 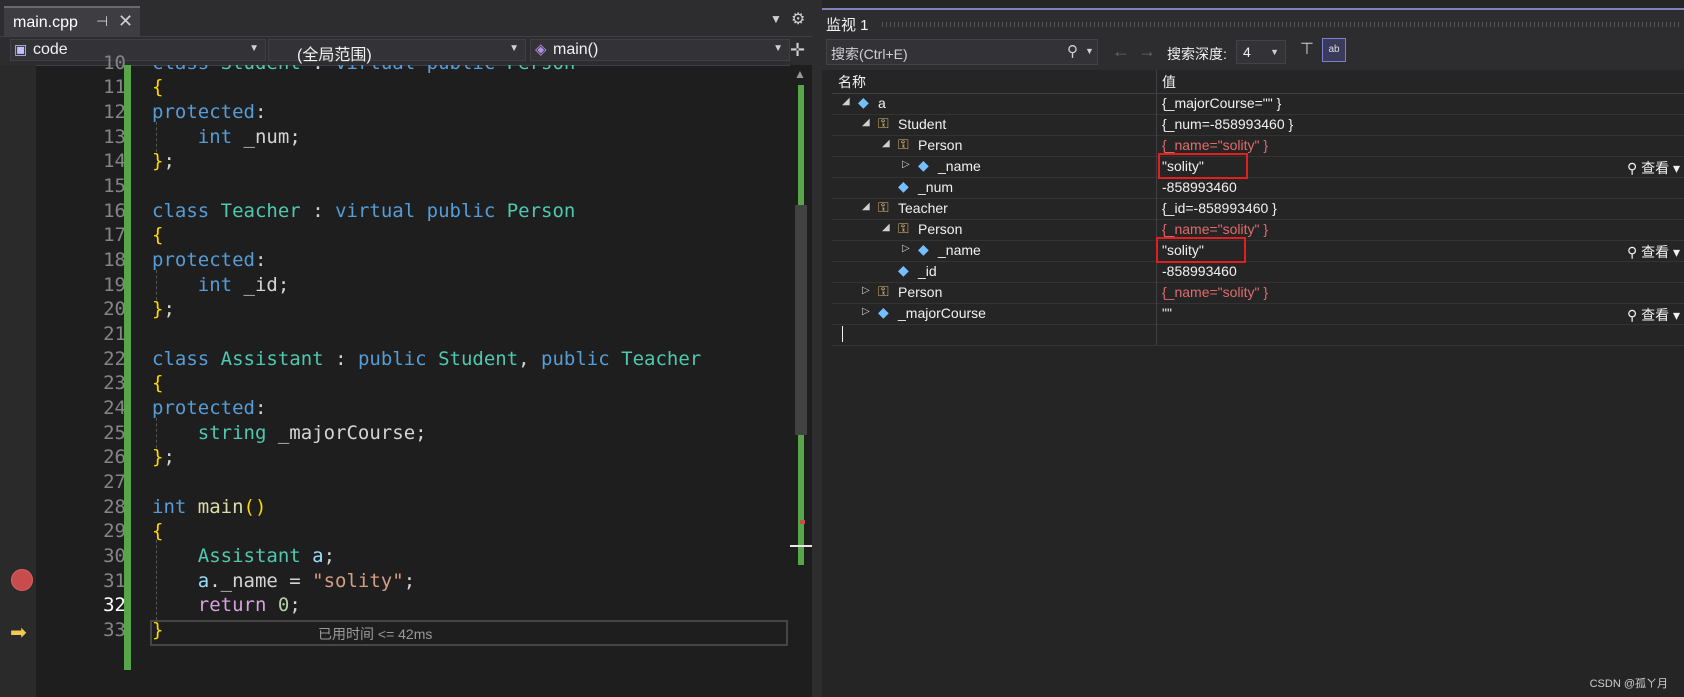 I want to click on code-line-25: string _majorCourse;, so click(x=289, y=433).